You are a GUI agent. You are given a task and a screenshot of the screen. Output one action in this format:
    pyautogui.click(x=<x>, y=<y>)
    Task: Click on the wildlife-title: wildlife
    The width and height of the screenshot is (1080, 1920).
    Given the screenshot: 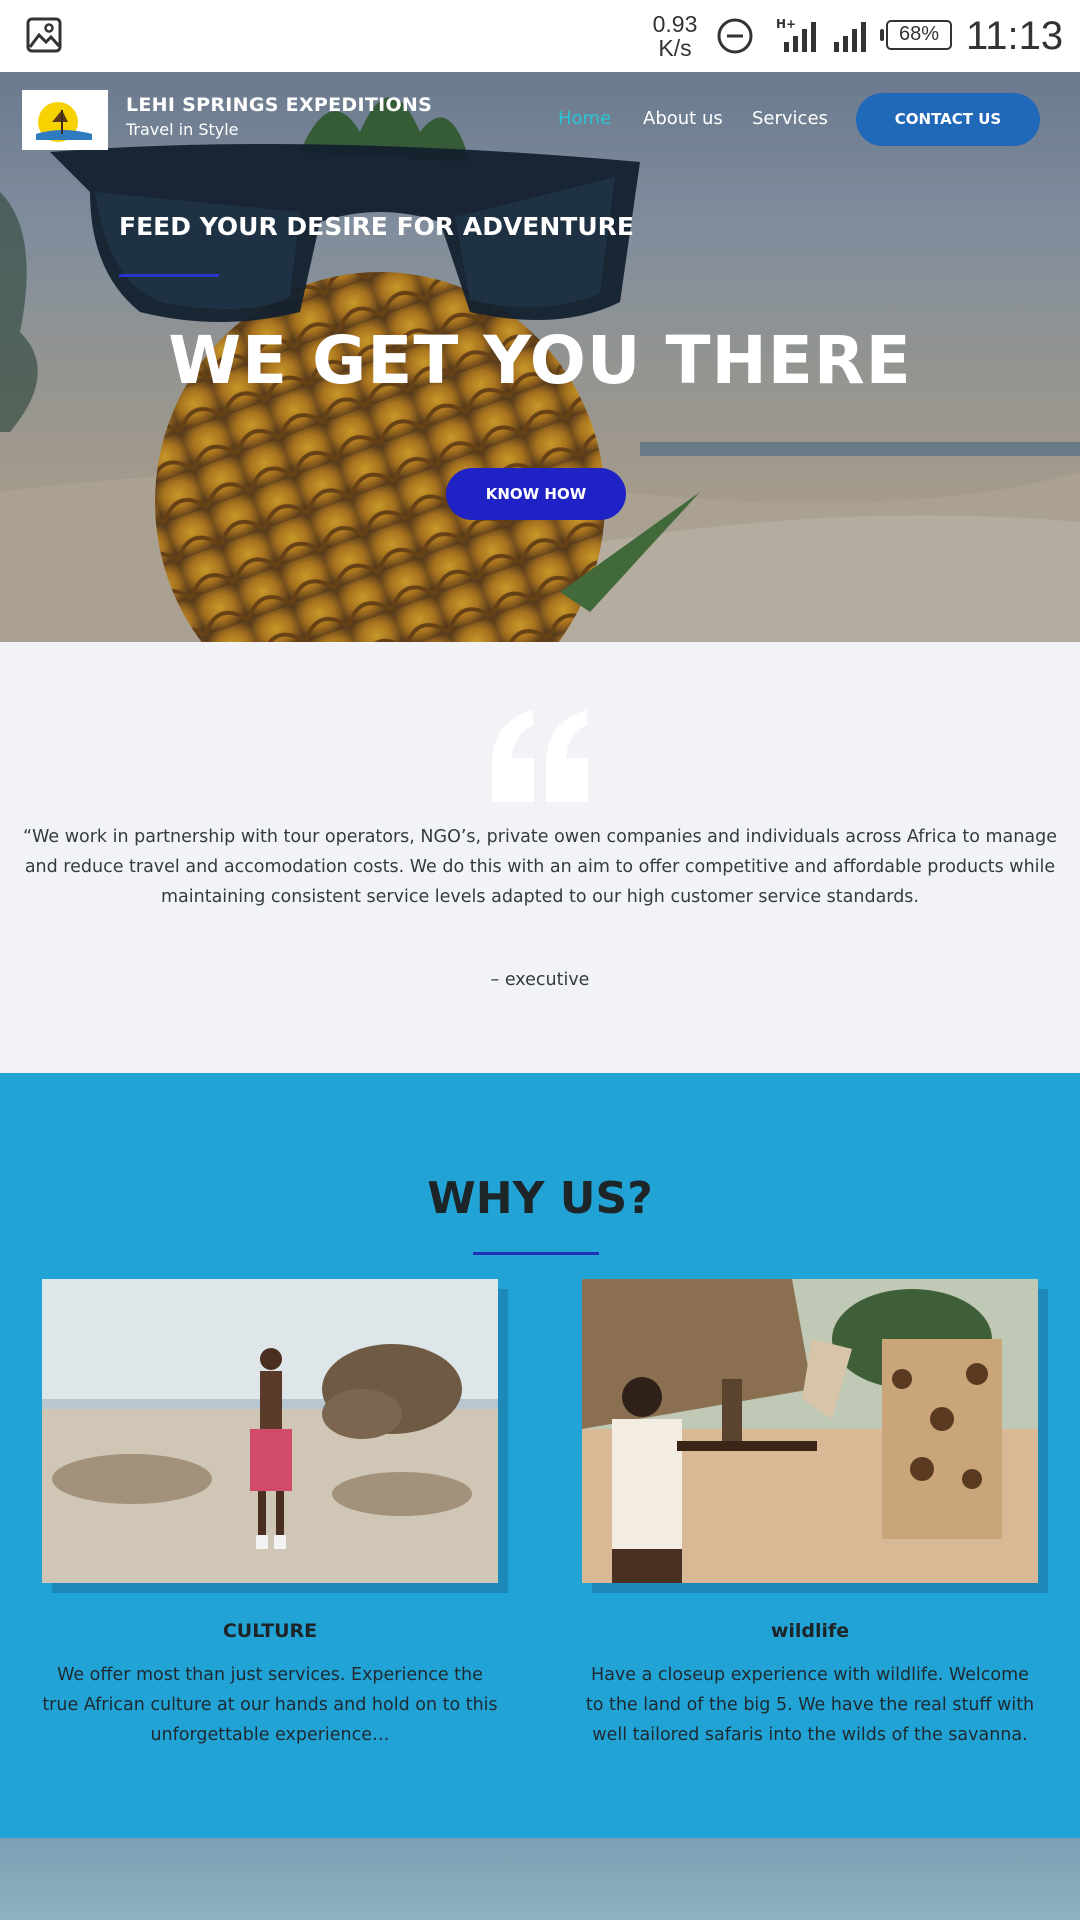 What is the action you would take?
    pyautogui.click(x=810, y=1631)
    